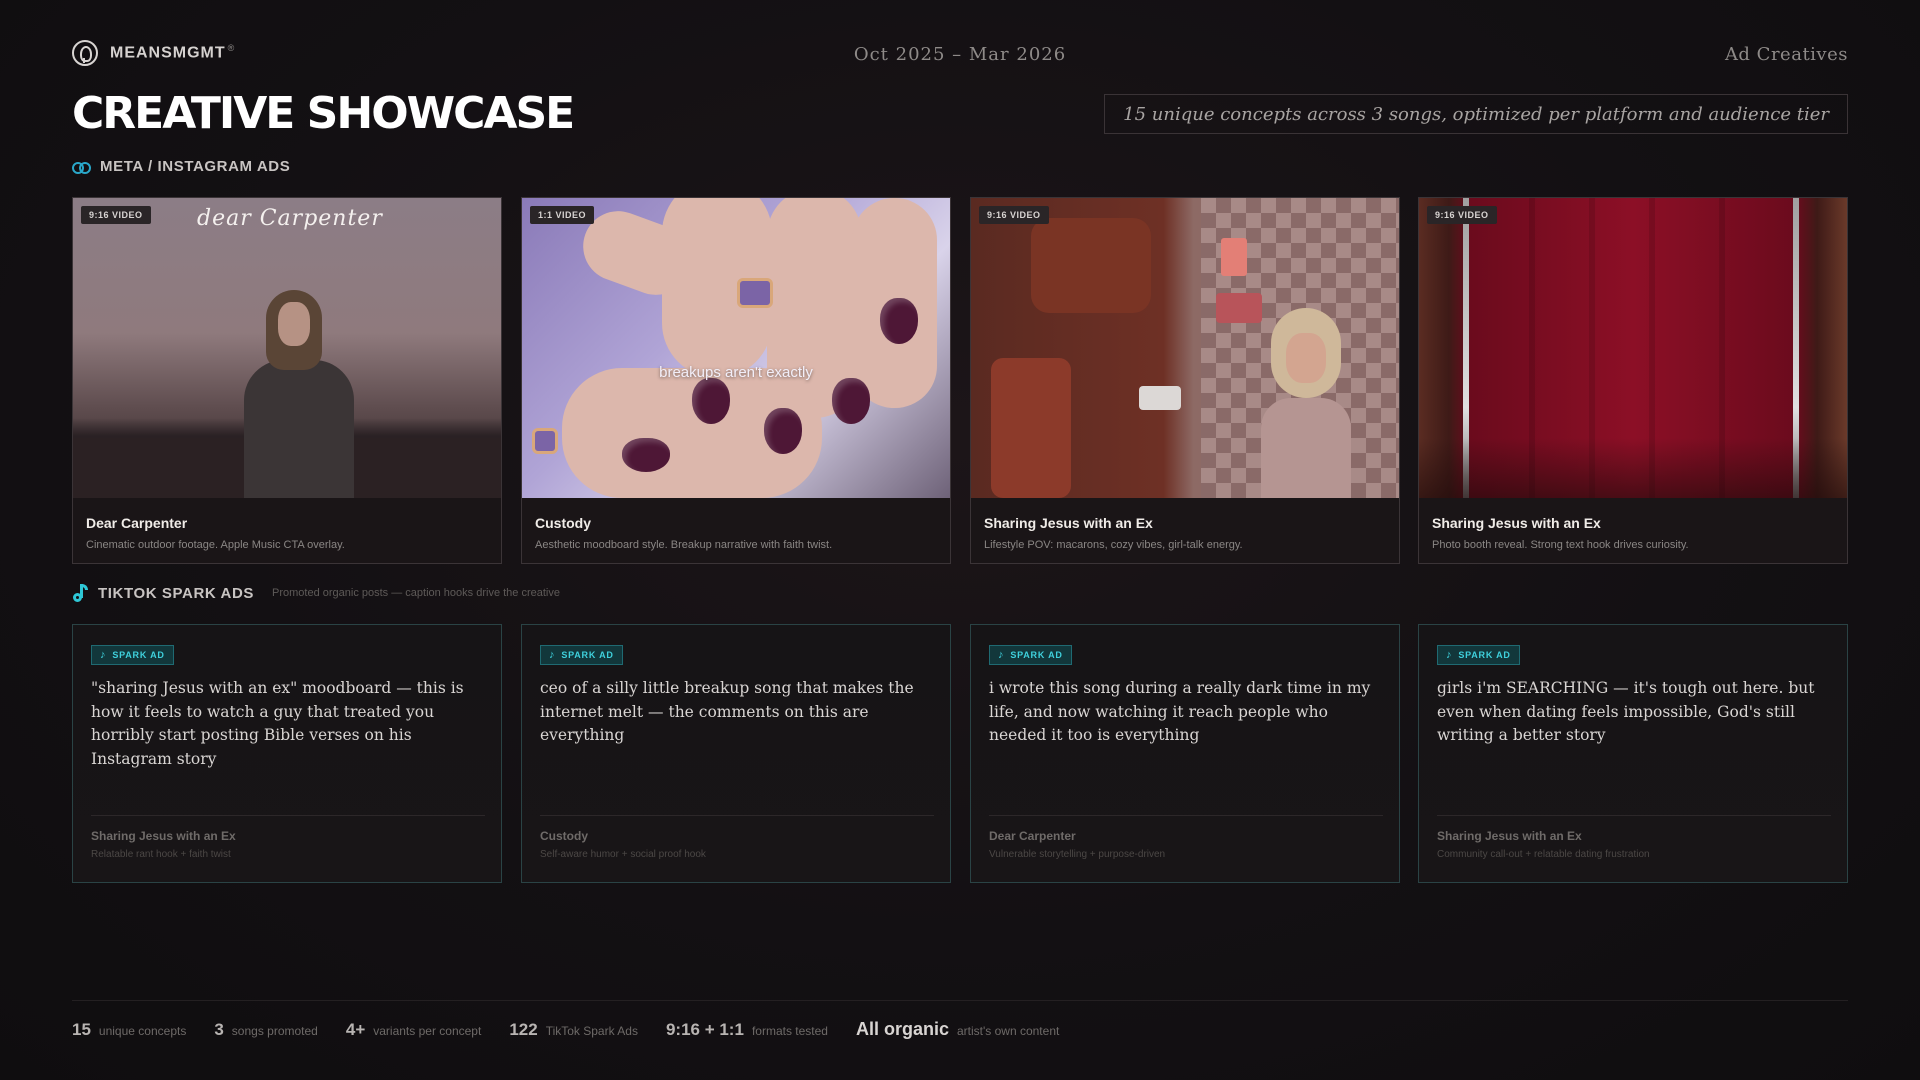 This screenshot has height=1080, width=1920. Describe the element at coordinates (323, 113) in the screenshot. I see `page-title: CREATIVE SHOWCASE` at that location.